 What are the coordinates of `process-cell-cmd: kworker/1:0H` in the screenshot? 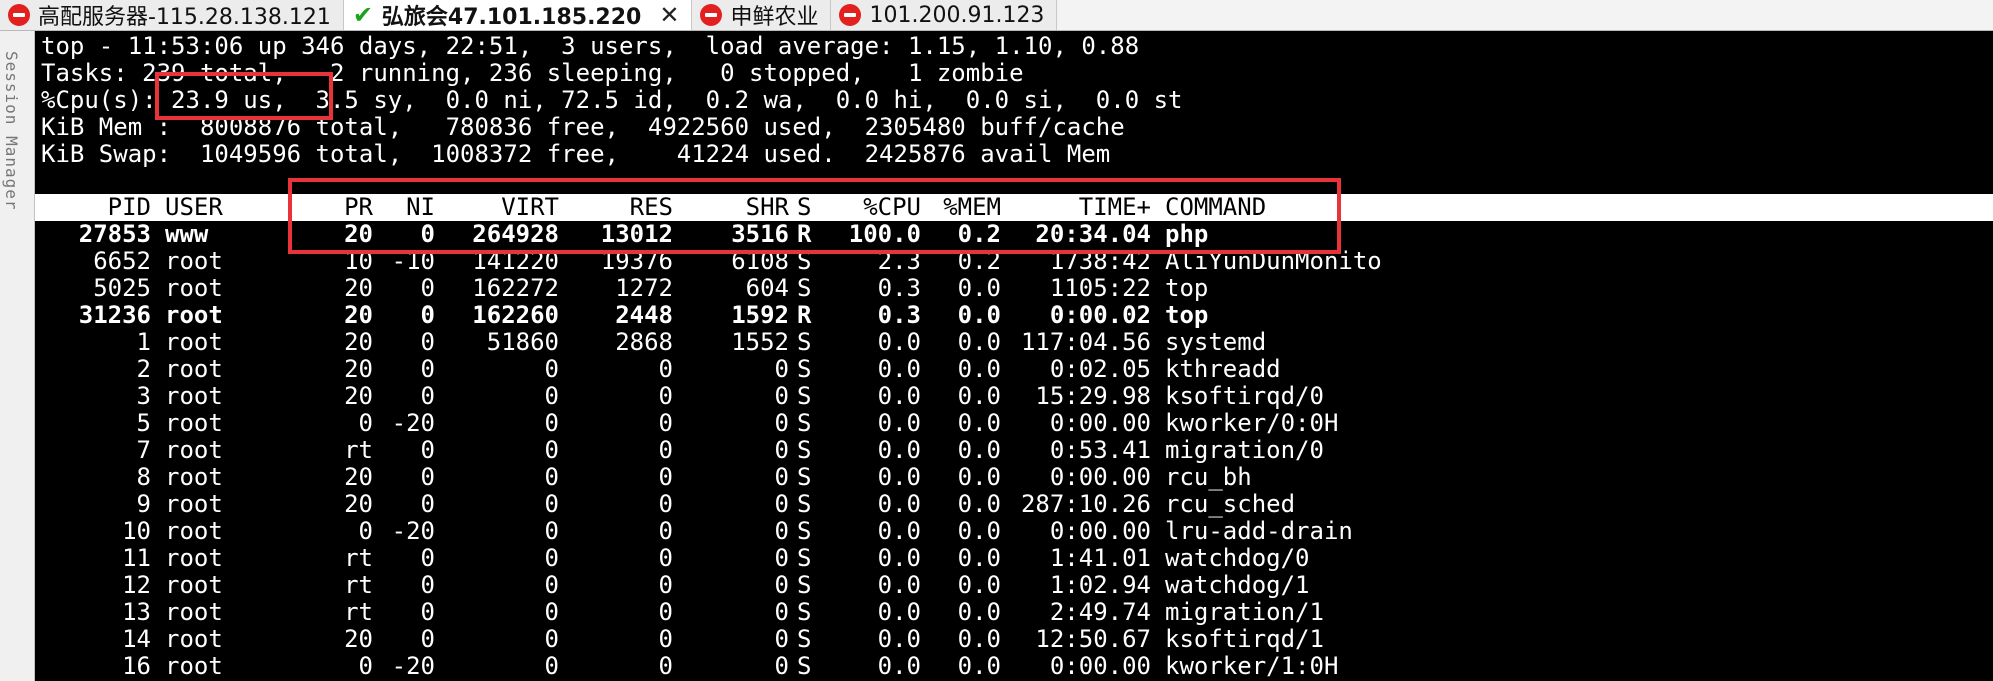 It's located at (1252, 666).